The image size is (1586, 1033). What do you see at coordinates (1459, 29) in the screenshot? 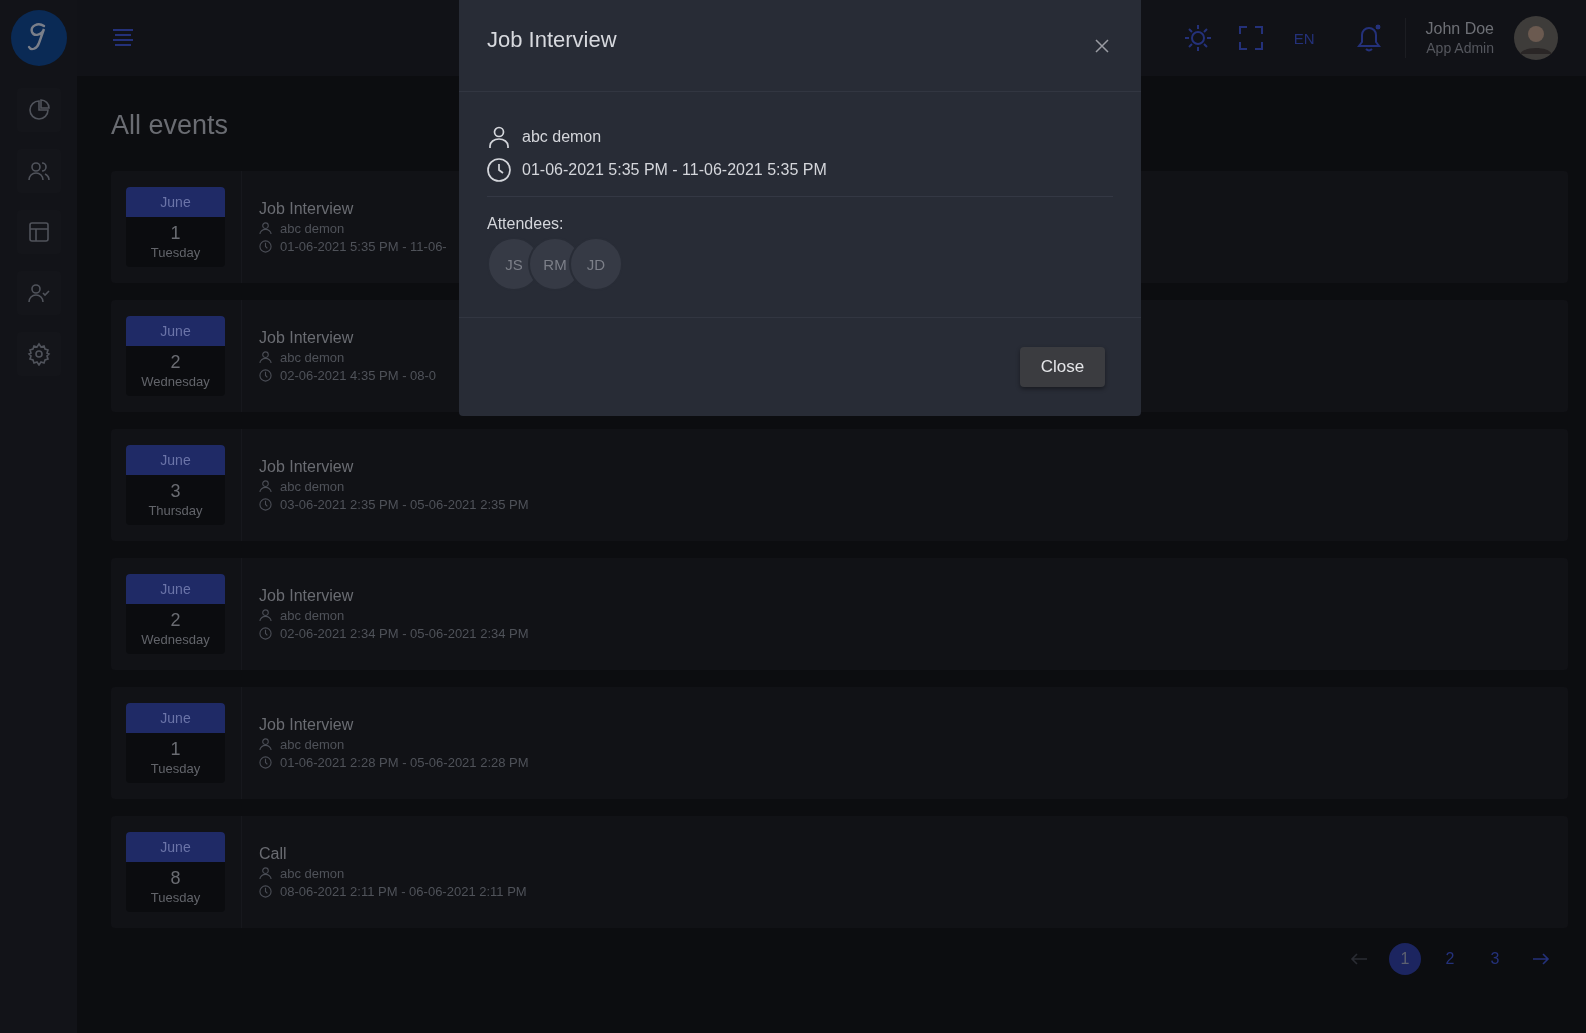
I see `user-name: John Doe` at bounding box center [1459, 29].